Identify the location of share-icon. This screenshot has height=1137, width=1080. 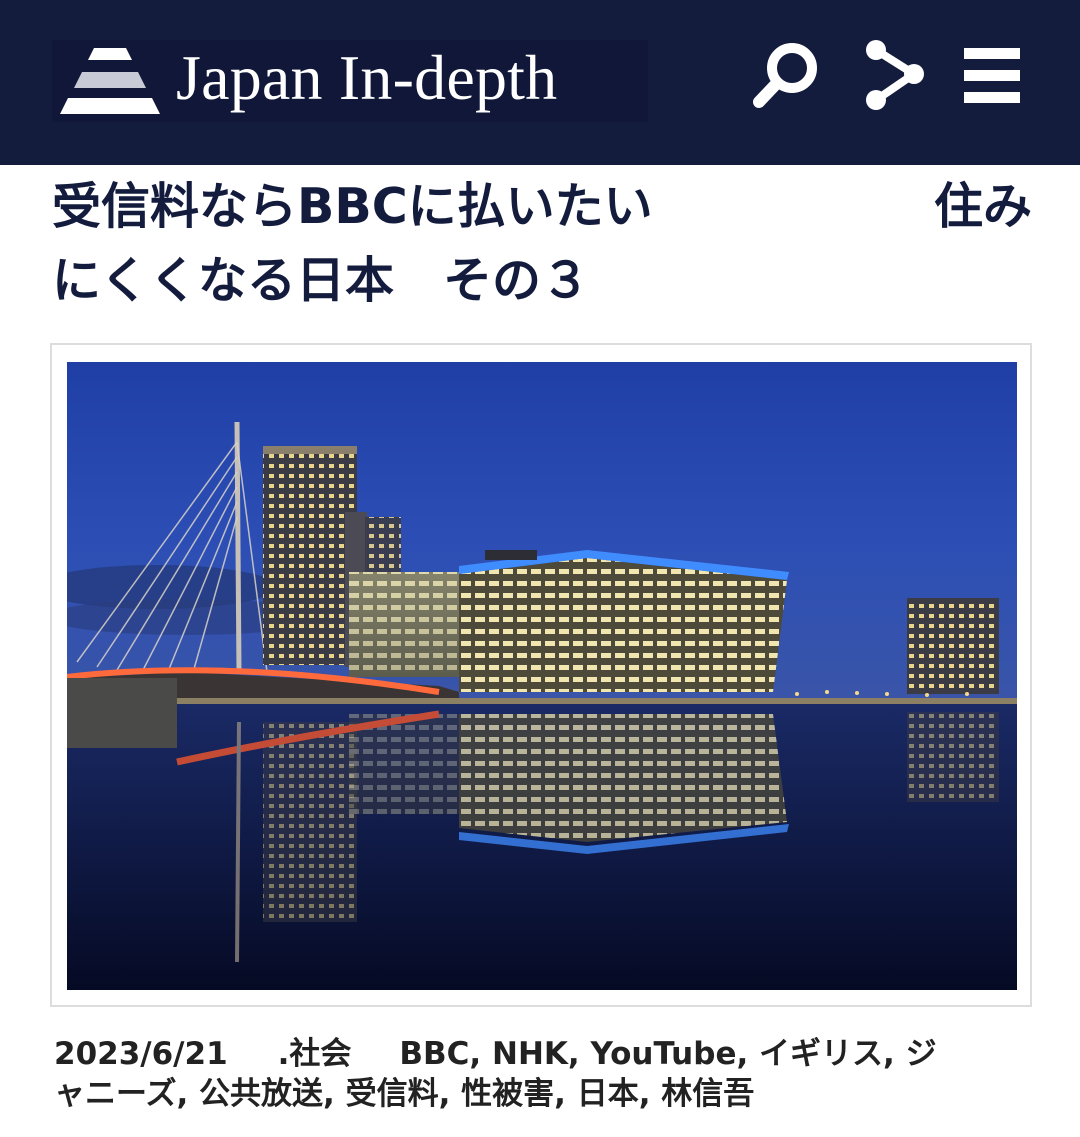
(894, 76).